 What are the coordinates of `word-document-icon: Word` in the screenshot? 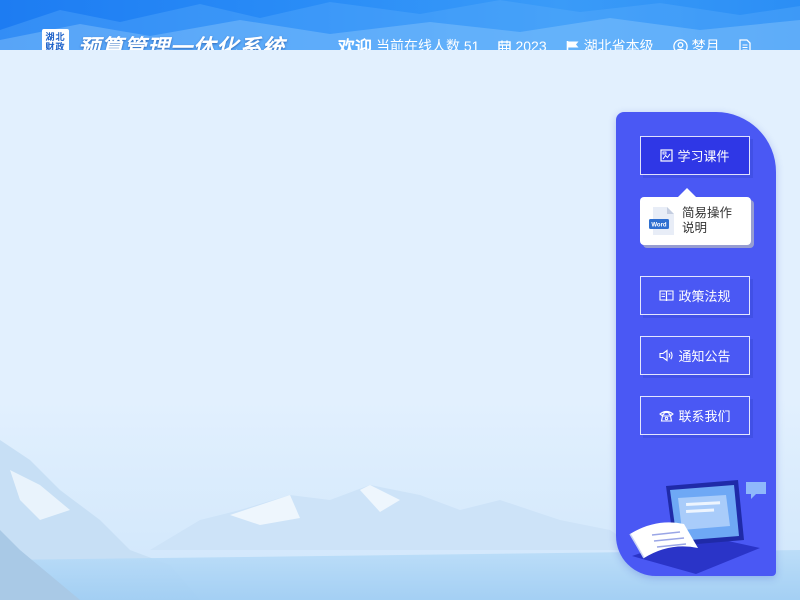 It's located at (661, 221).